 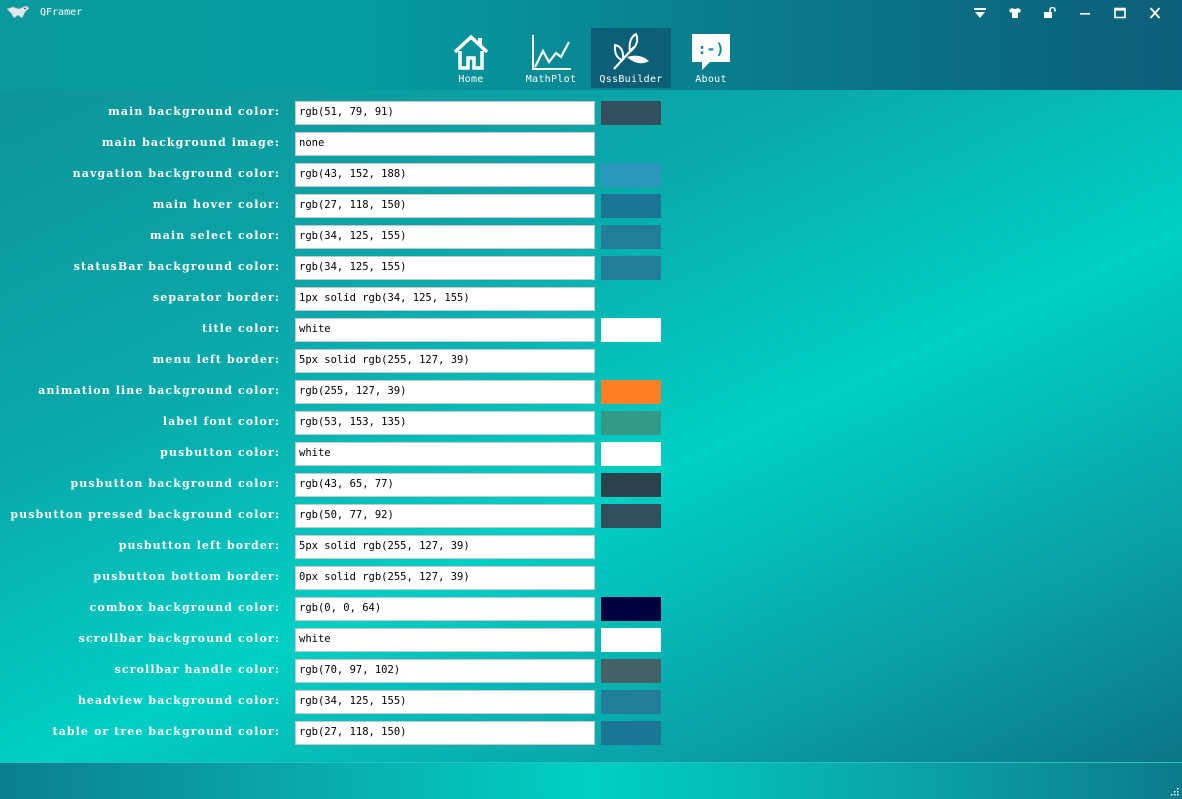 I want to click on setting-row: main select color: rgb(34, 125, 155), so click(x=350, y=237).